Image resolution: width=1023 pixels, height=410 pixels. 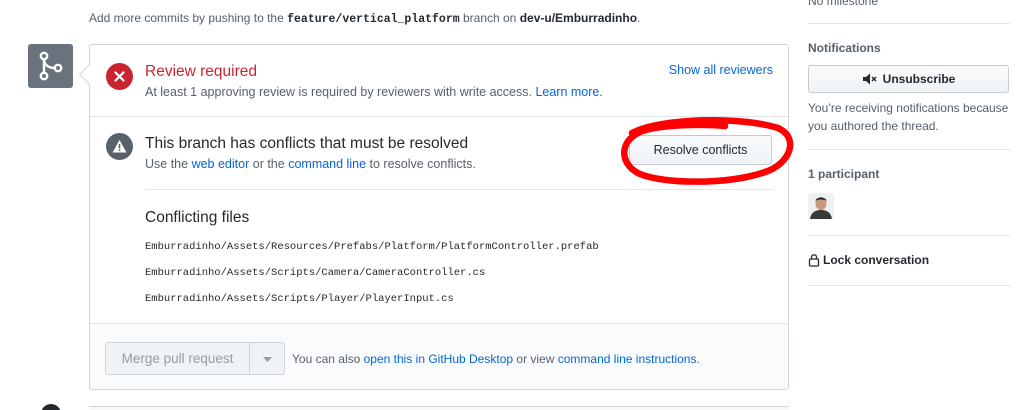 What do you see at coordinates (186, 18) in the screenshot?
I see `push-hint-prefix: Add more commits by pushing to the` at bounding box center [186, 18].